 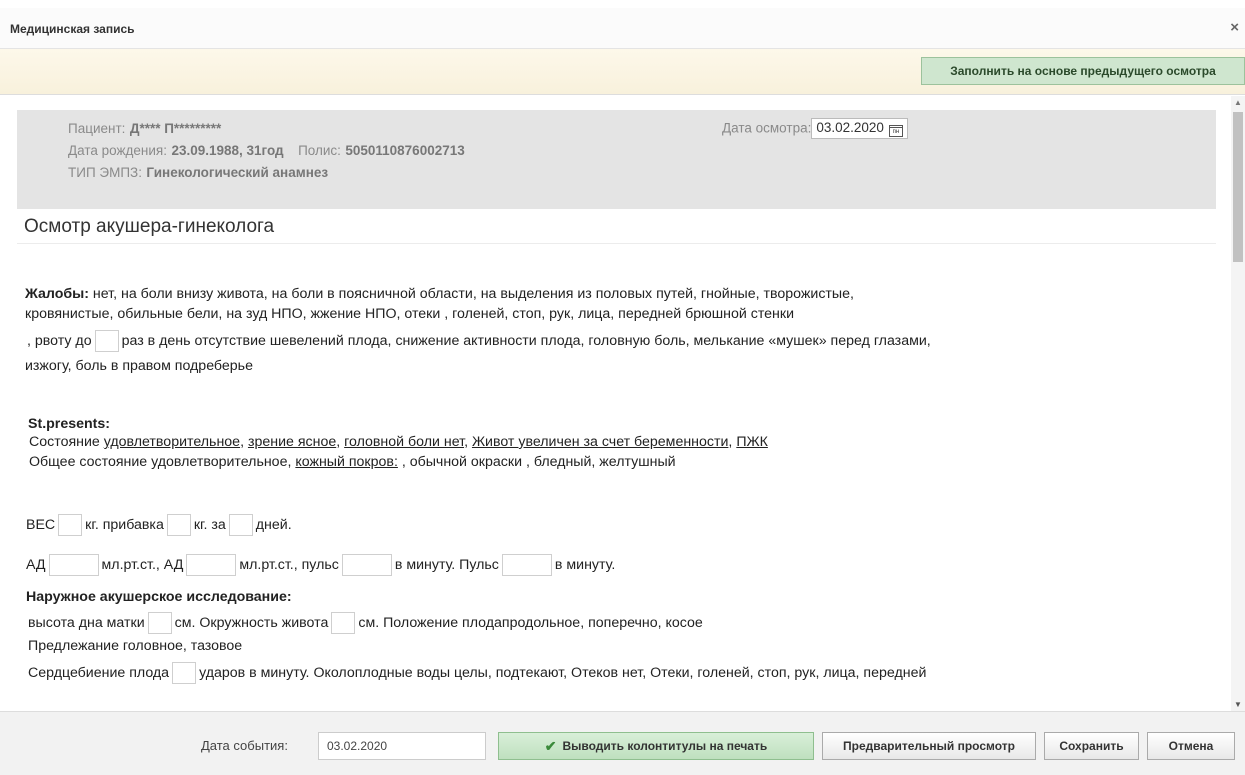 What do you see at coordinates (292, 442) in the screenshot?
I see `vision-option: зрение ясное` at bounding box center [292, 442].